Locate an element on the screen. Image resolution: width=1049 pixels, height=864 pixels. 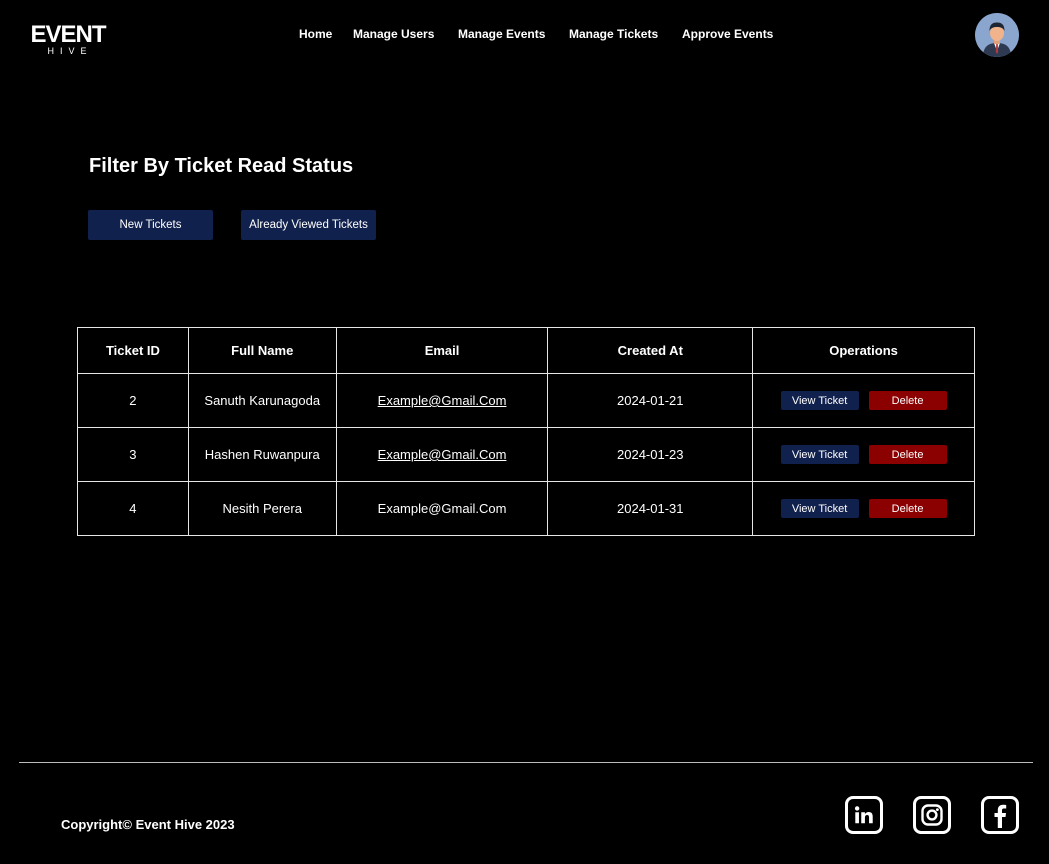
linkedin-icon is located at coordinates (863, 815).